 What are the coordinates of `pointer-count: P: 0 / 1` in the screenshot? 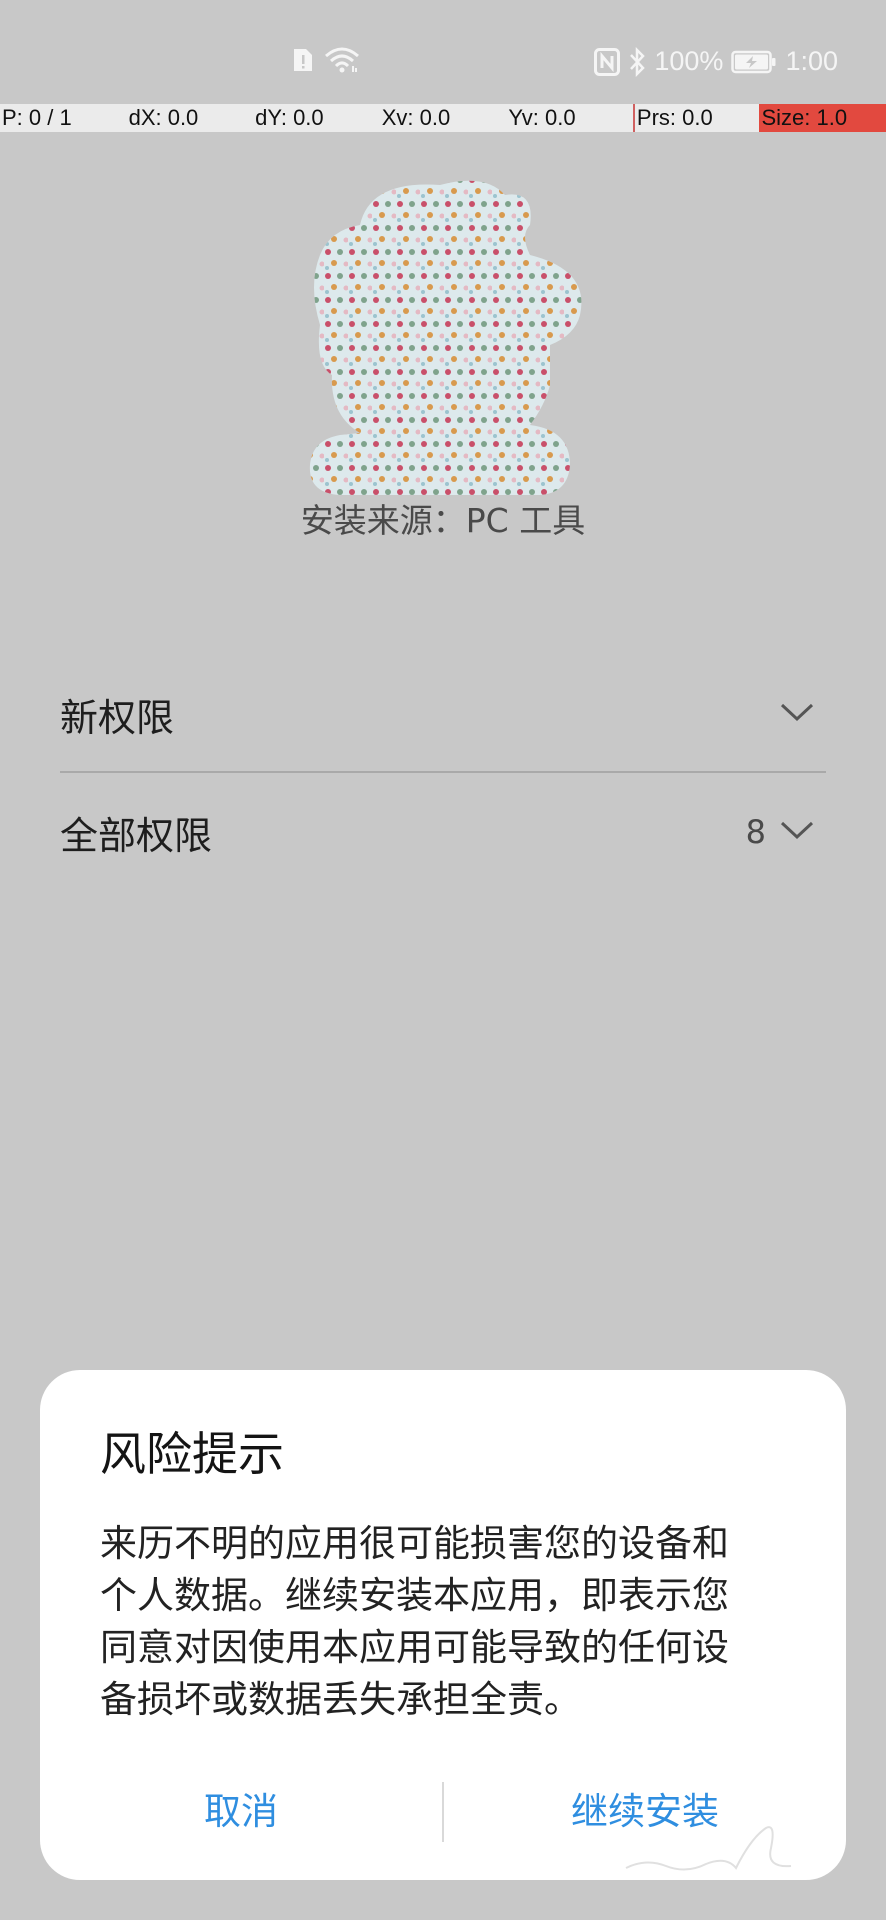 It's located at (37, 117).